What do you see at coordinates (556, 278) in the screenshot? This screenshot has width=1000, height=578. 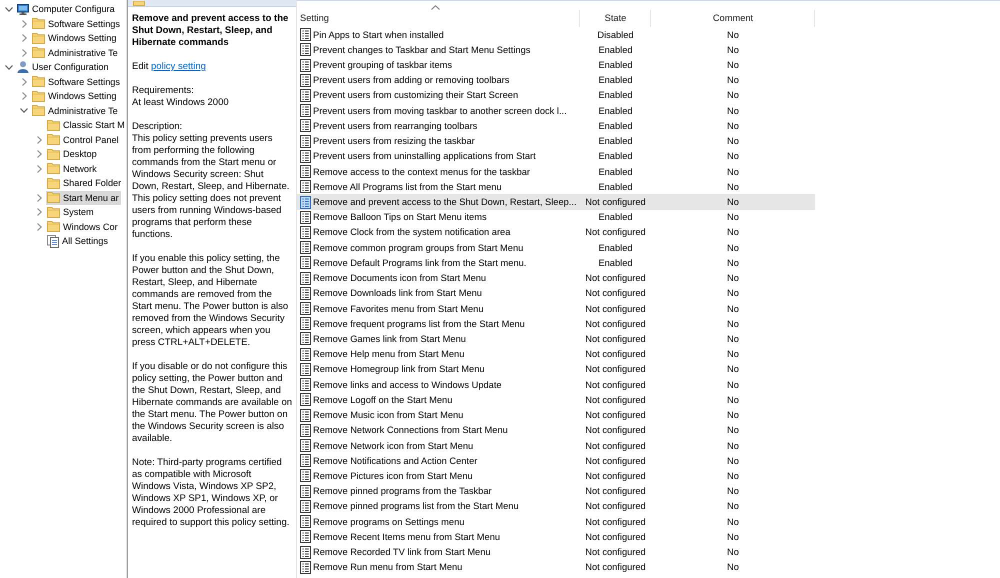 I see `table-row: Remove Documents icon from Start Menu Not configured No` at bounding box center [556, 278].